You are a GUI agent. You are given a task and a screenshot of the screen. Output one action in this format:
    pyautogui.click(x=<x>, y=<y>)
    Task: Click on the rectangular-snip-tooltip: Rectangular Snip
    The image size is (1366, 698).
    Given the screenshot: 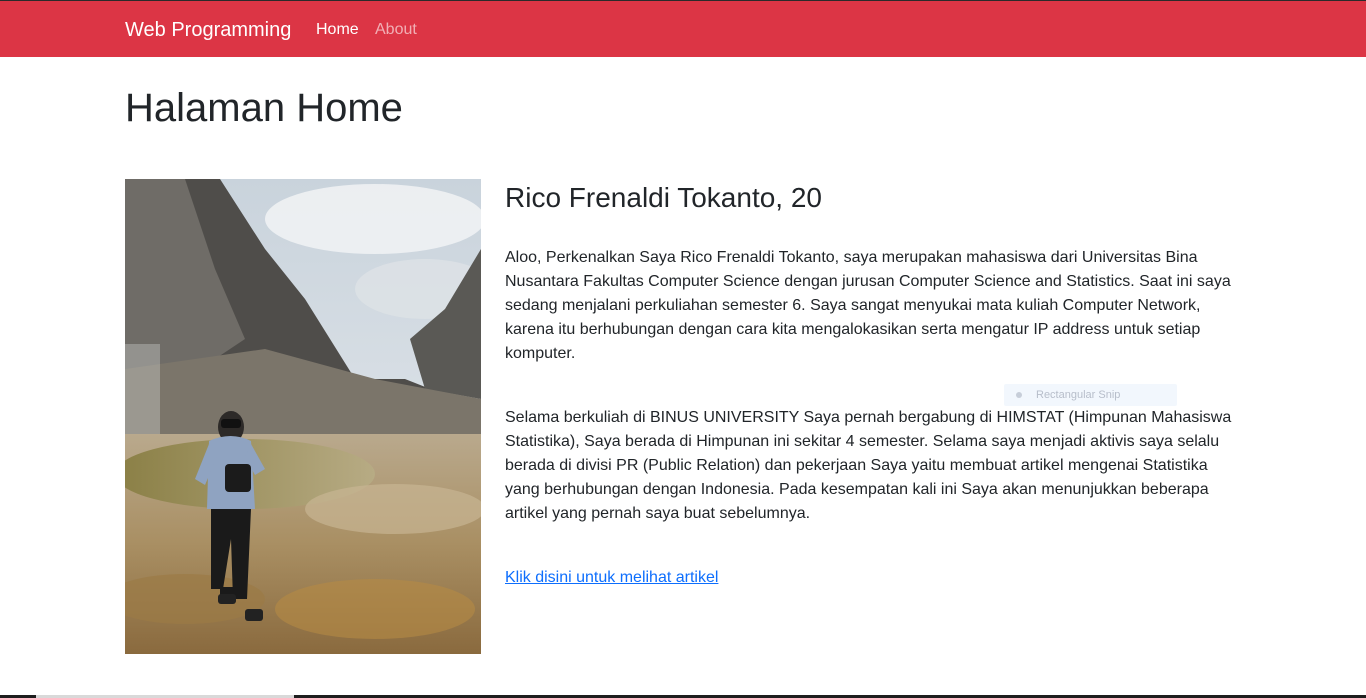 What is the action you would take?
    pyautogui.click(x=1090, y=395)
    